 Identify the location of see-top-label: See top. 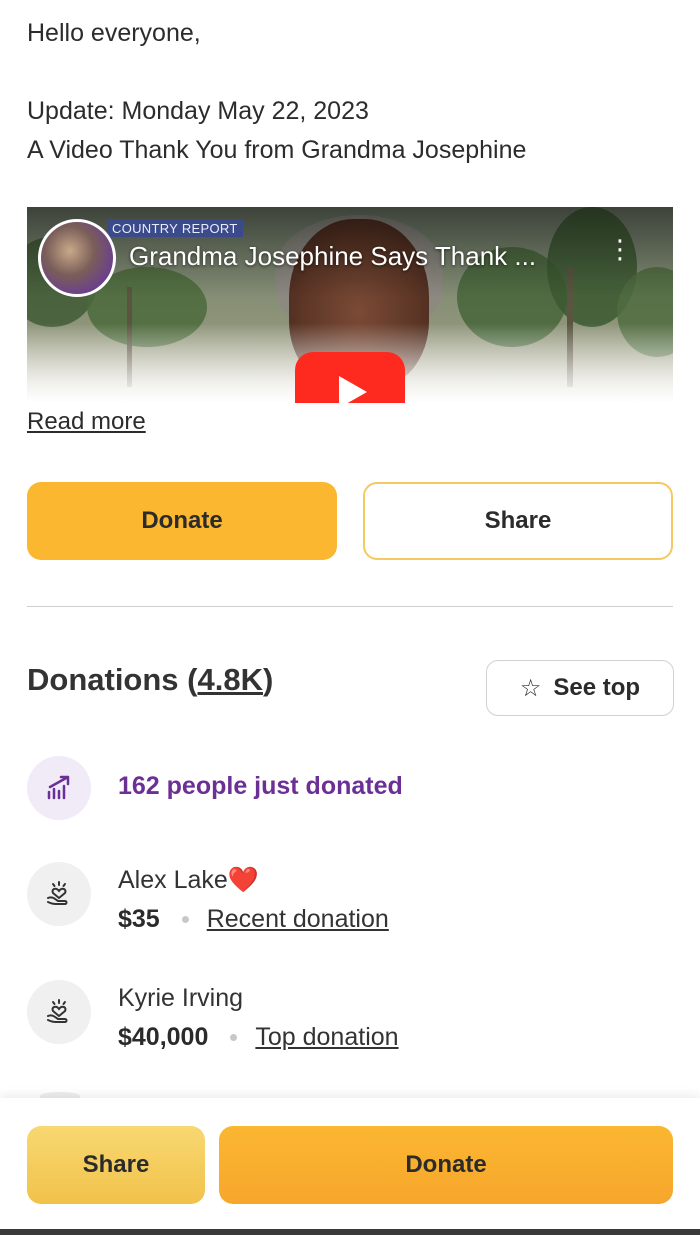
(597, 687).